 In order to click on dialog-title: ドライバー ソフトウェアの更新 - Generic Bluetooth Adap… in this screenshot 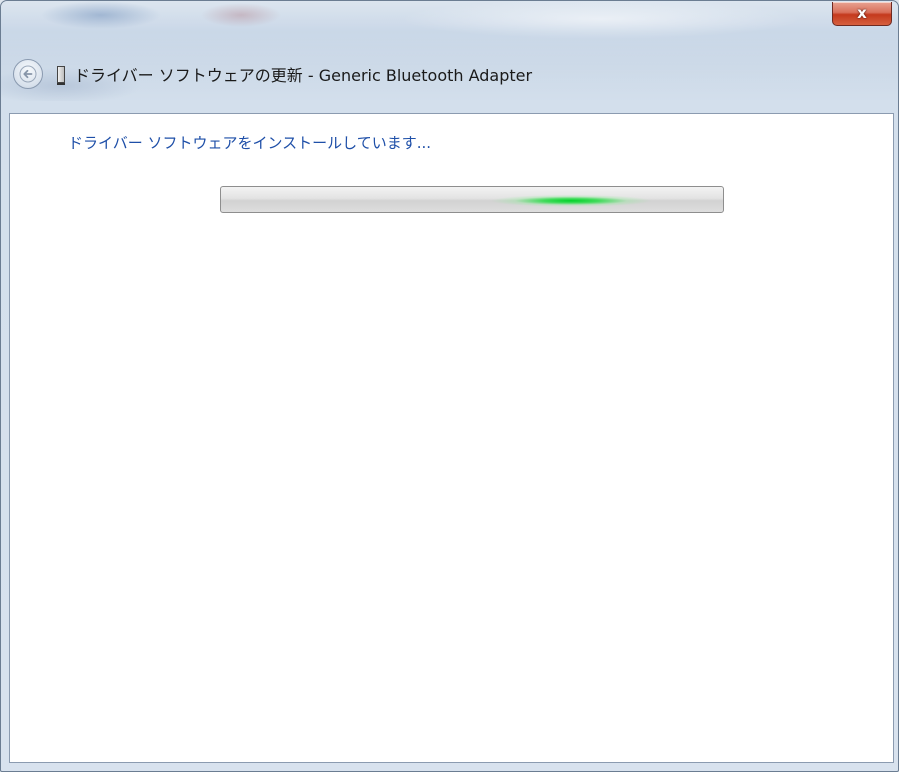, I will do `click(303, 75)`.